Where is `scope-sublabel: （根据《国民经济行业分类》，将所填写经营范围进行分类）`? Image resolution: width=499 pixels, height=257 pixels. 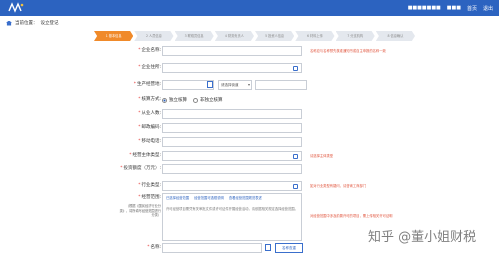
scope-sublabel: （根据《国民经济行业分类》，将所填写经营范围进行分类） is located at coordinates (140, 210).